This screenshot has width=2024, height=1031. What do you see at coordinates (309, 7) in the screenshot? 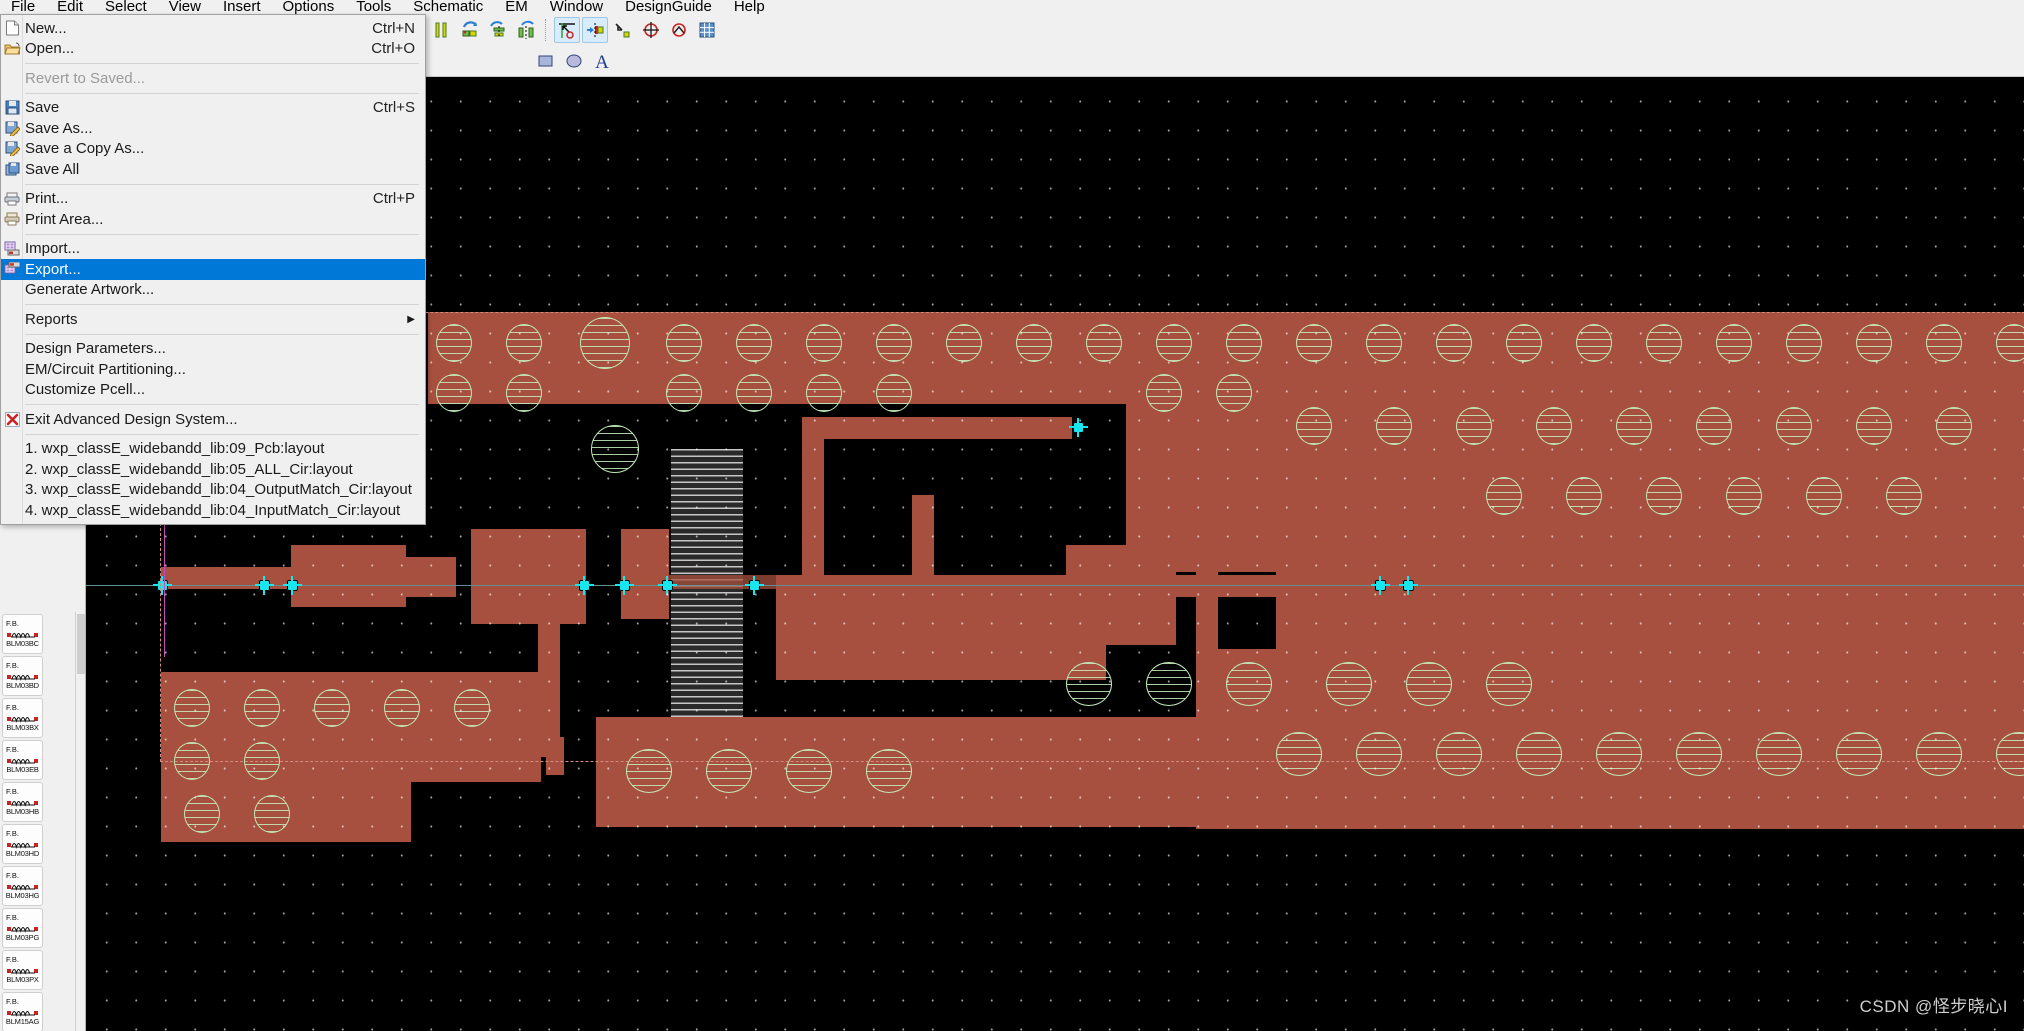
I see `menu-options: Options` at bounding box center [309, 7].